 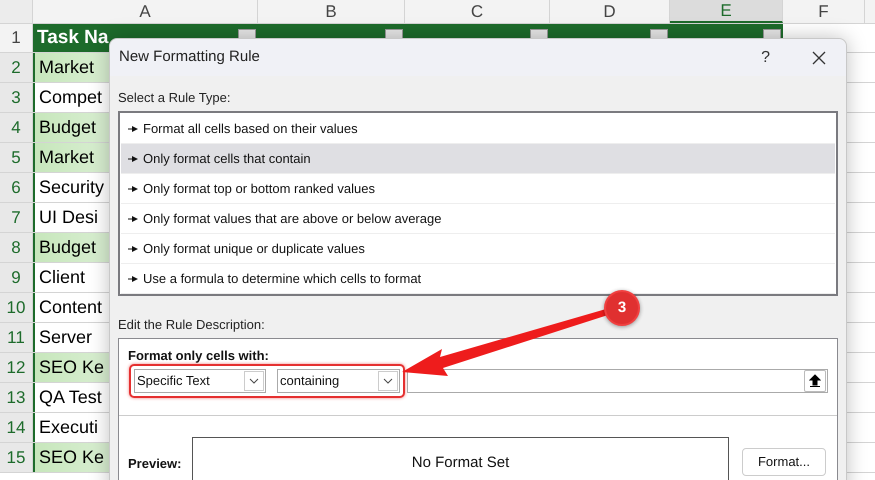 What do you see at coordinates (16, 307) in the screenshot?
I see `row-number: 10` at bounding box center [16, 307].